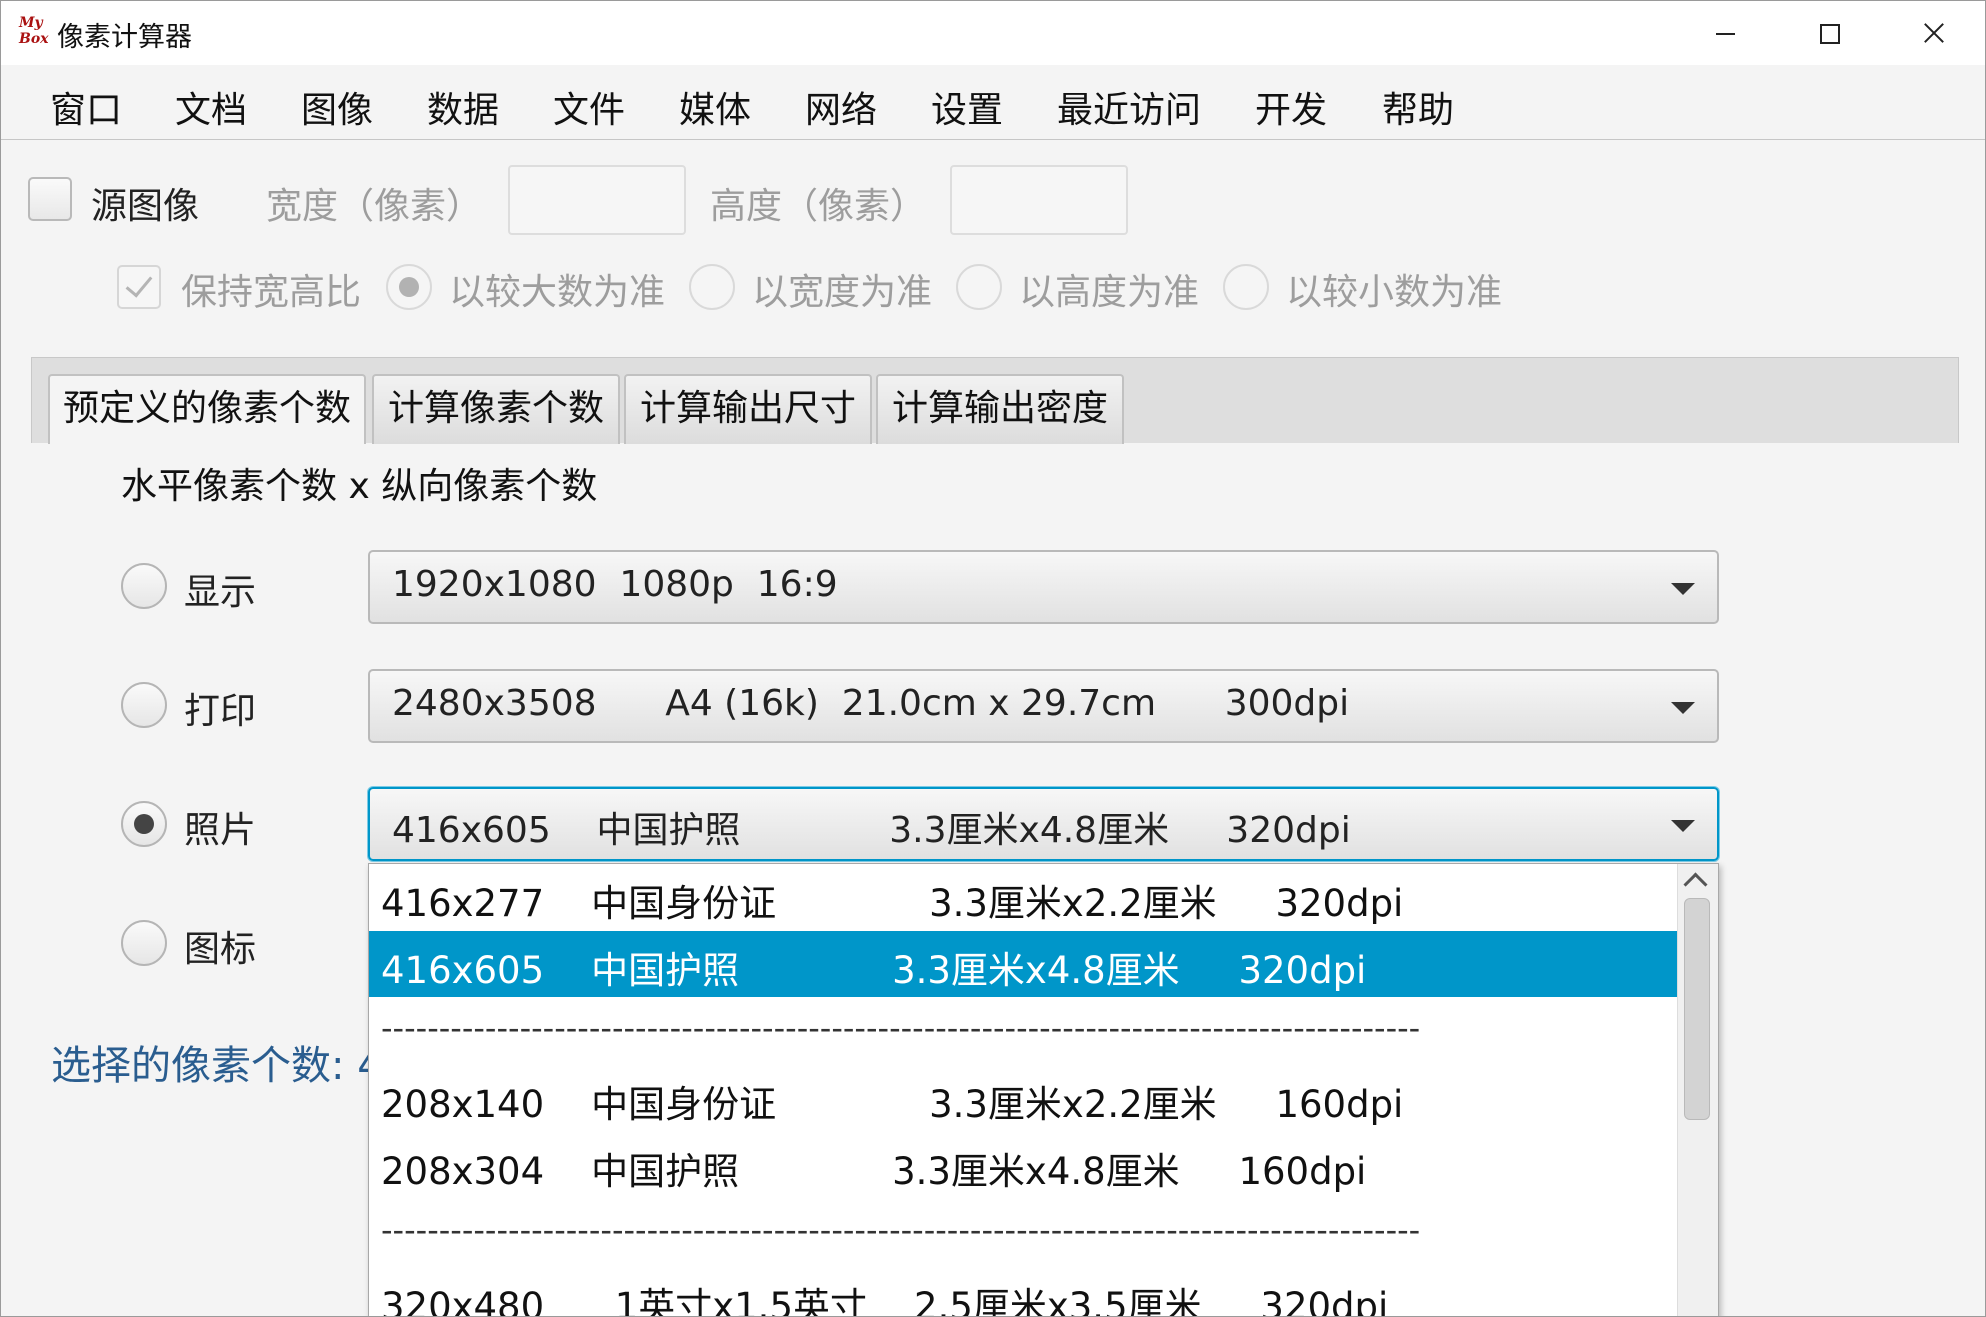 The image size is (1986, 1317). Describe the element at coordinates (748, 409) in the screenshot. I see `tab-calc-output-size: 计算输出尺寸` at that location.